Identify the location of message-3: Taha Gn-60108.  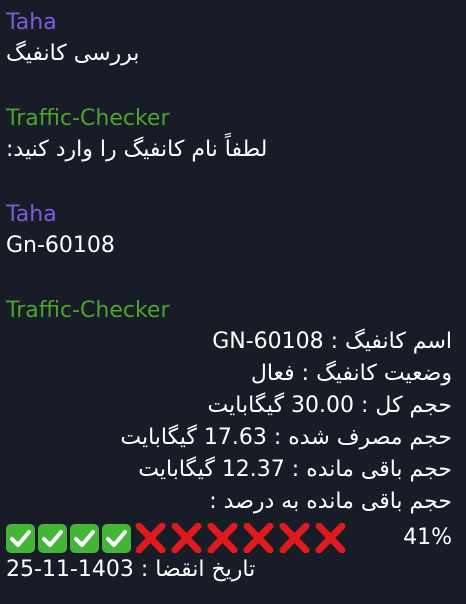
(229, 231).